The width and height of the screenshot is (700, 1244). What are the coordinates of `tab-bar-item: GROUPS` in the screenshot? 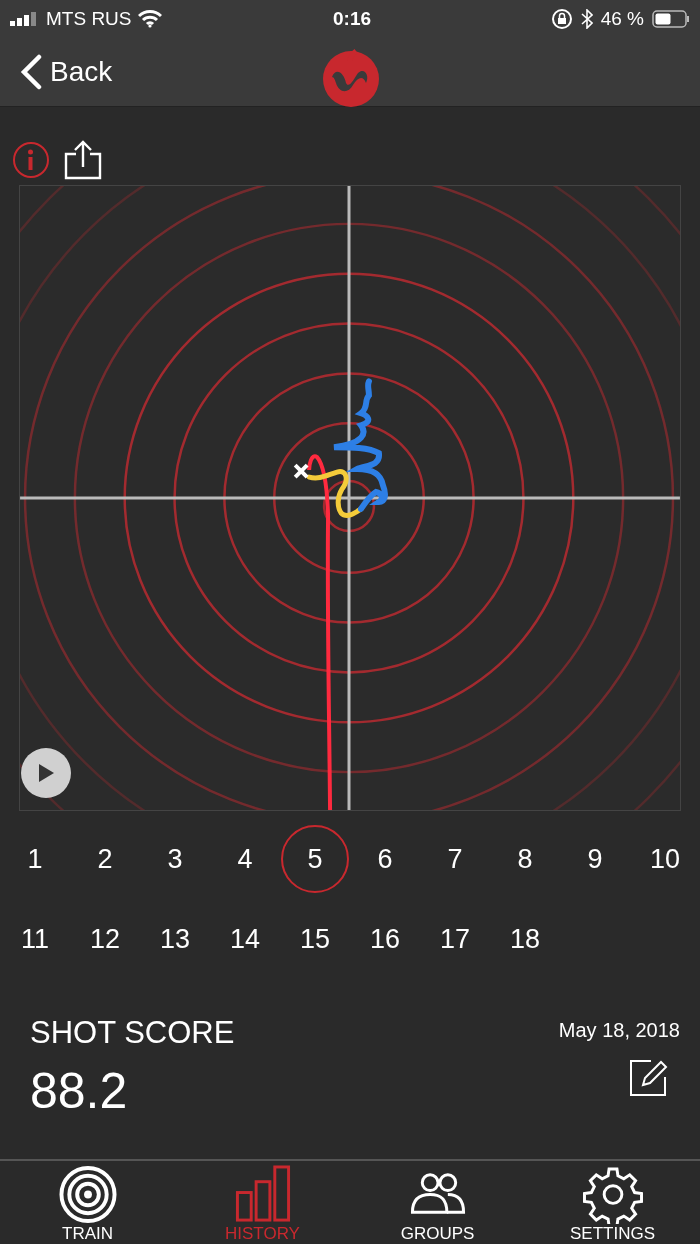 It's located at (437, 1202).